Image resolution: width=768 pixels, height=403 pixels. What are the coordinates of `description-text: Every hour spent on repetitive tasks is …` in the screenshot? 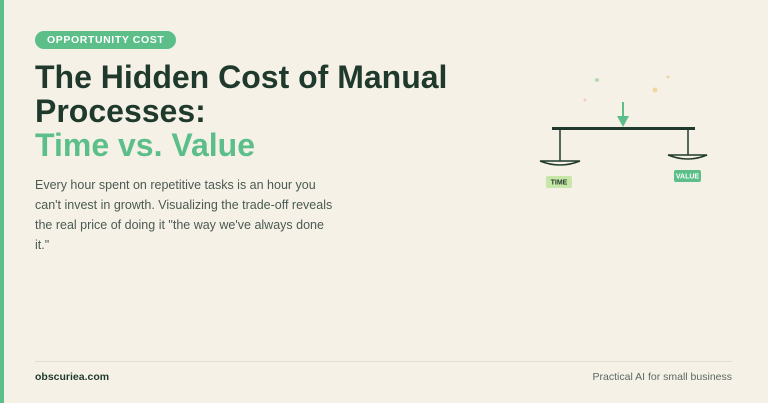 It's located at (184, 215).